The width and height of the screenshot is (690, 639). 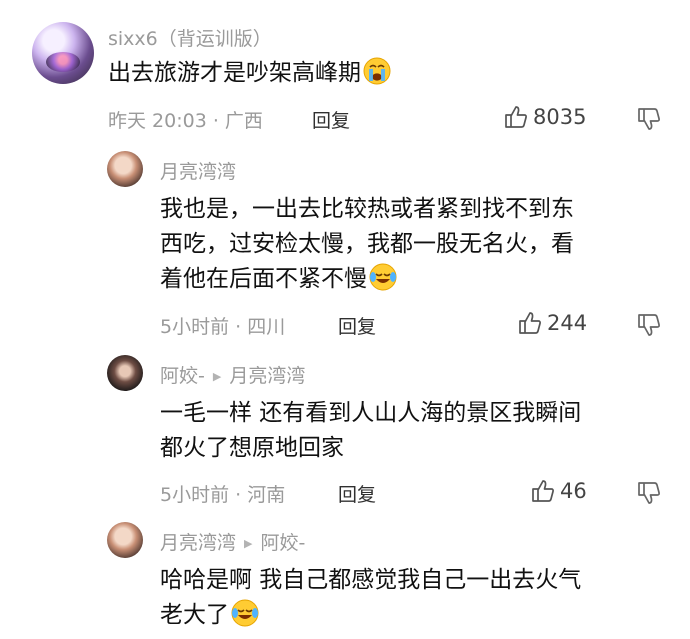 I want to click on username-row: 月亮湾湾 ▶ 阿姣-, so click(x=232, y=541).